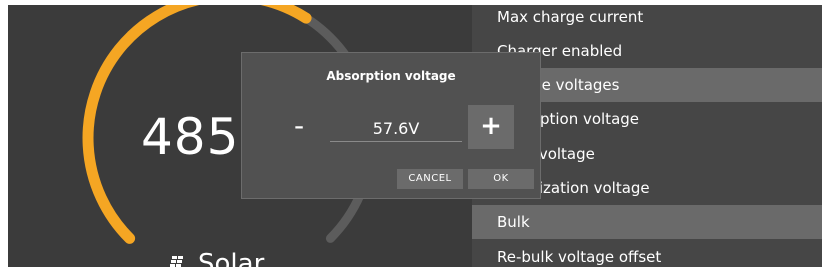 This screenshot has height=275, width=830. I want to click on voltage-value-field: 57.6V, so click(396, 129).